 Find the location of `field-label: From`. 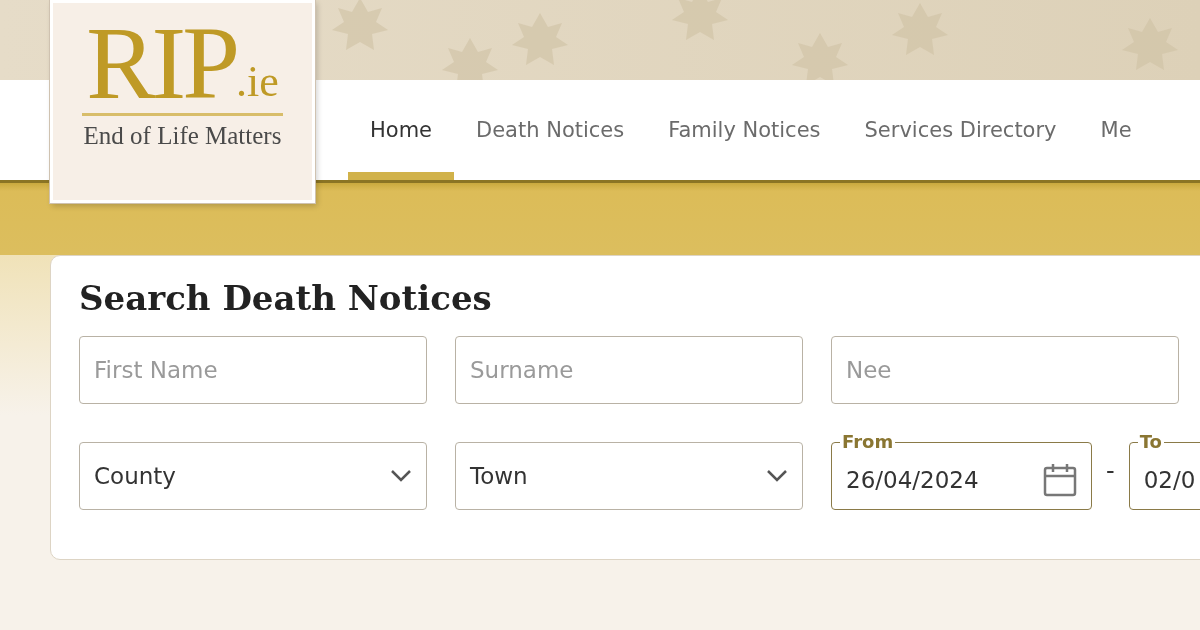

field-label: From is located at coordinates (868, 442).